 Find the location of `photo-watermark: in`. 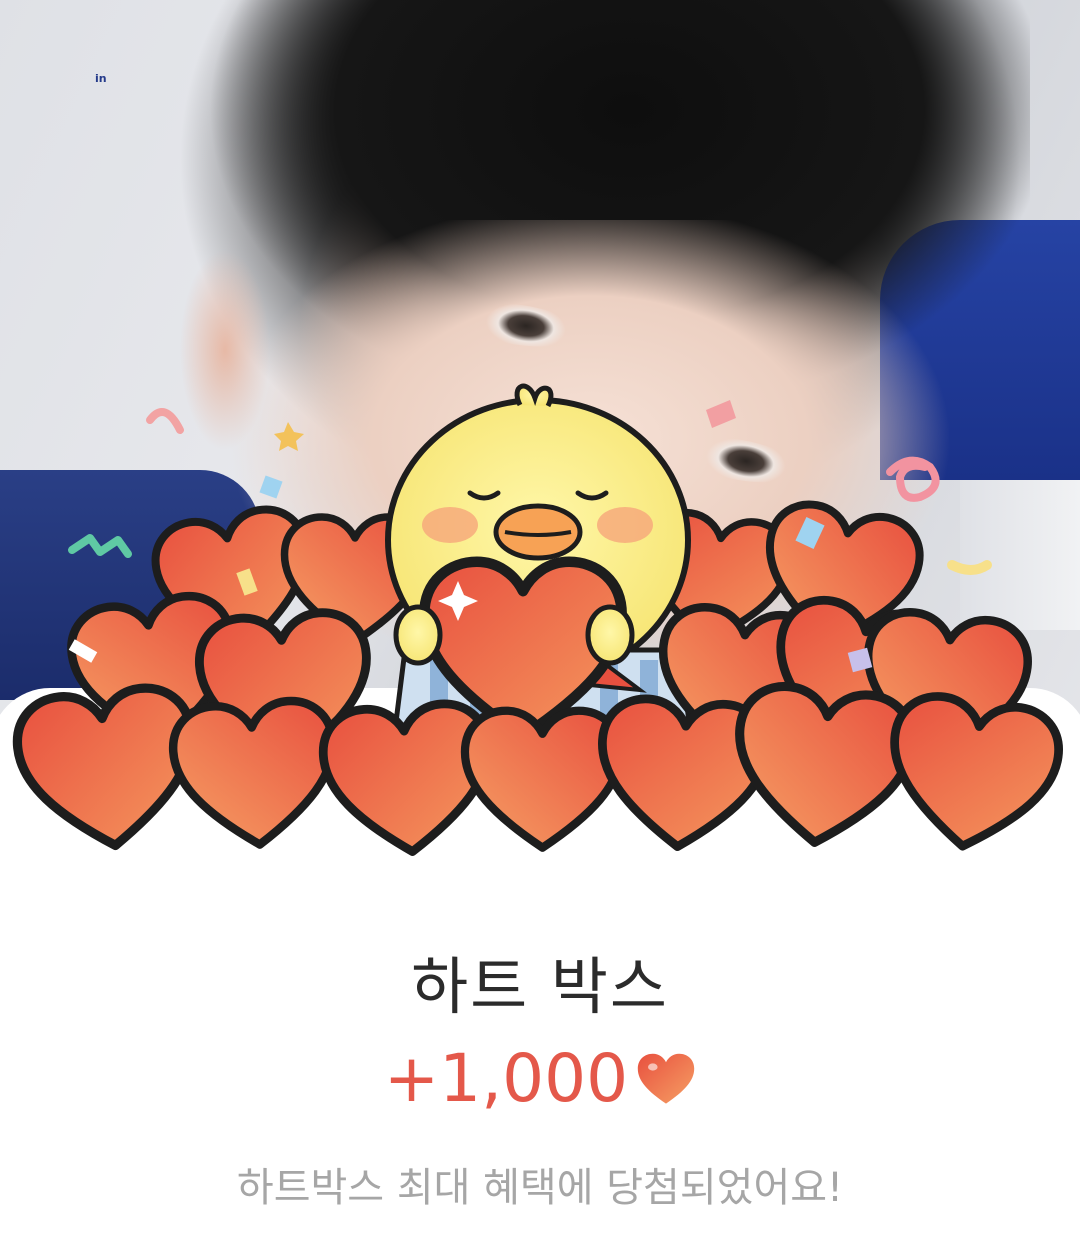

photo-watermark: in is located at coordinates (101, 78).